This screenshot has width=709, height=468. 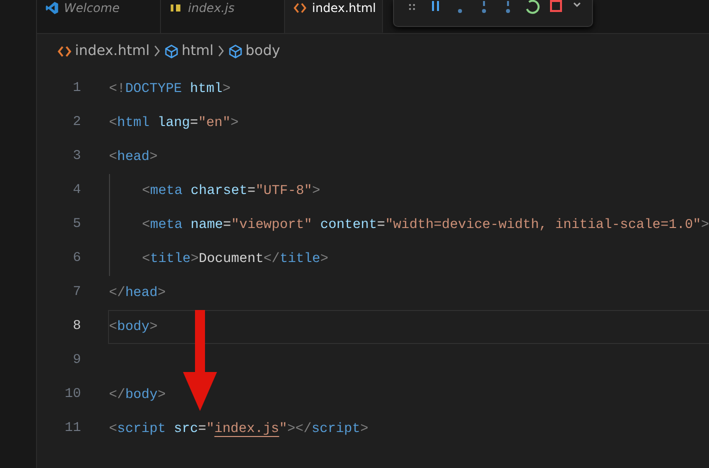 What do you see at coordinates (72, 429) in the screenshot?
I see `line-number: 11` at bounding box center [72, 429].